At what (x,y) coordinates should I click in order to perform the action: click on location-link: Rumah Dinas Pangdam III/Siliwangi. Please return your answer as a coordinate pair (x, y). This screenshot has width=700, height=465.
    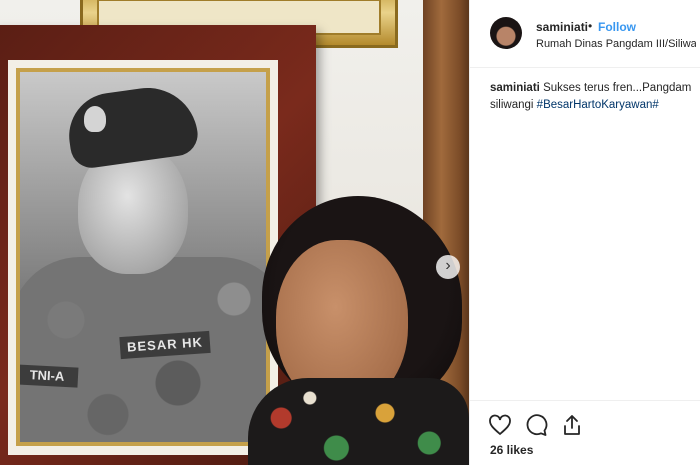
    Looking at the image, I should click on (616, 44).